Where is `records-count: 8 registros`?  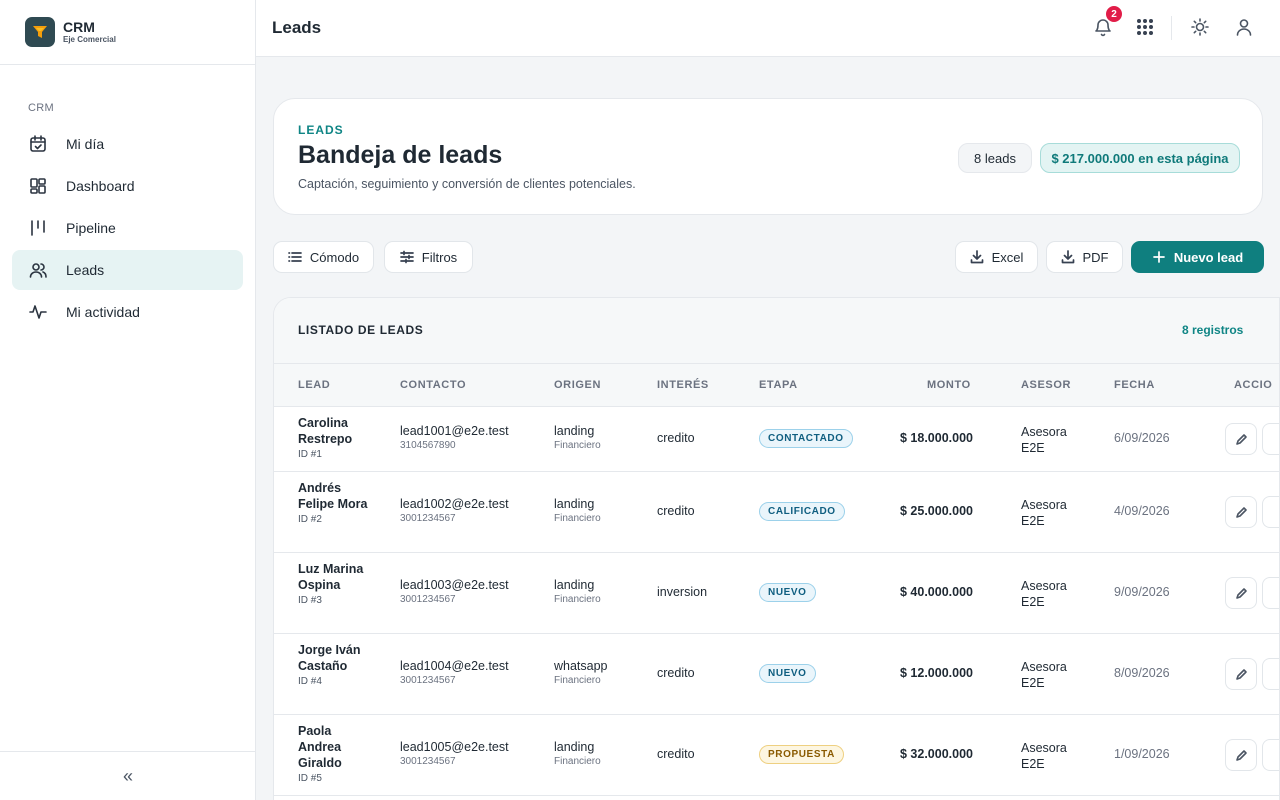 records-count: 8 registros is located at coordinates (1213, 330).